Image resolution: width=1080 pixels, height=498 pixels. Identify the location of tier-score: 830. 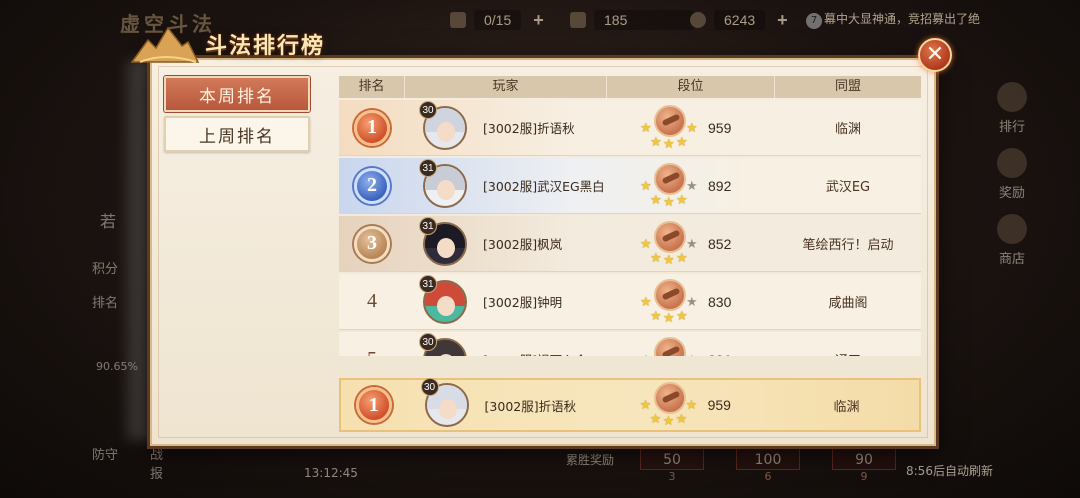
(720, 301).